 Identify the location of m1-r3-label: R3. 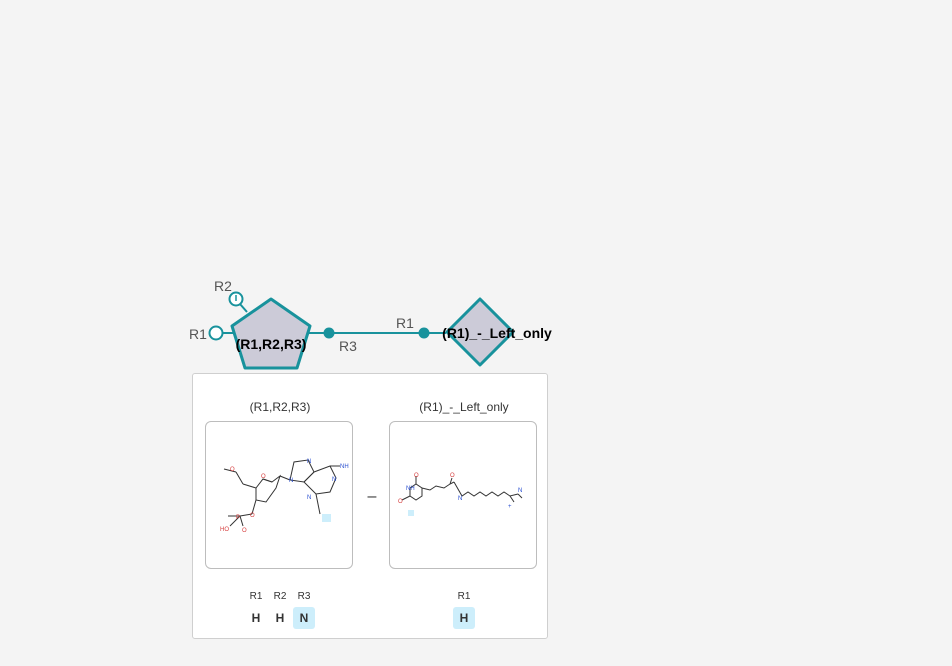
(348, 346).